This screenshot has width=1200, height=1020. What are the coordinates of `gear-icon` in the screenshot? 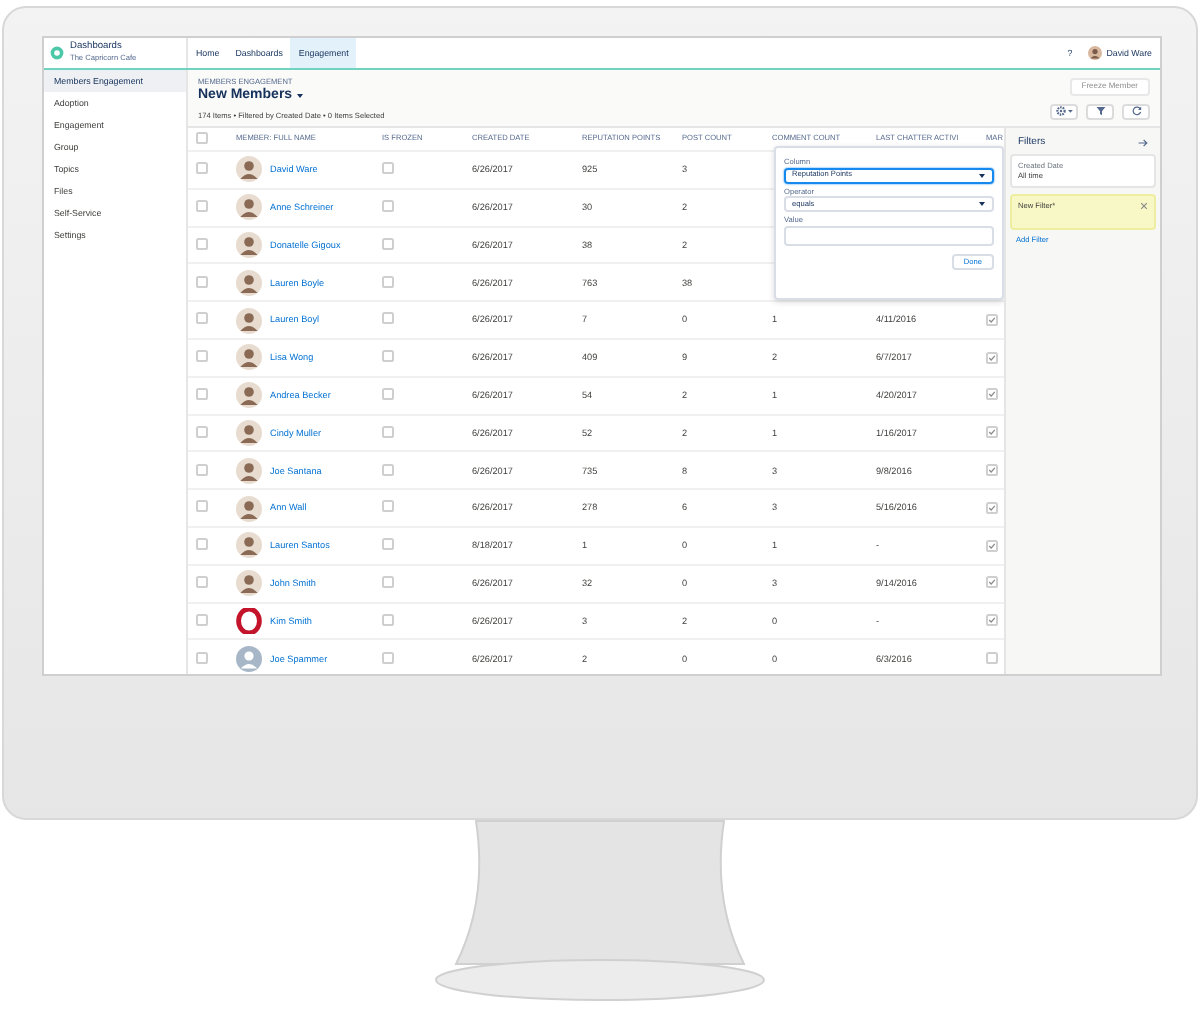 It's located at (1064, 111).